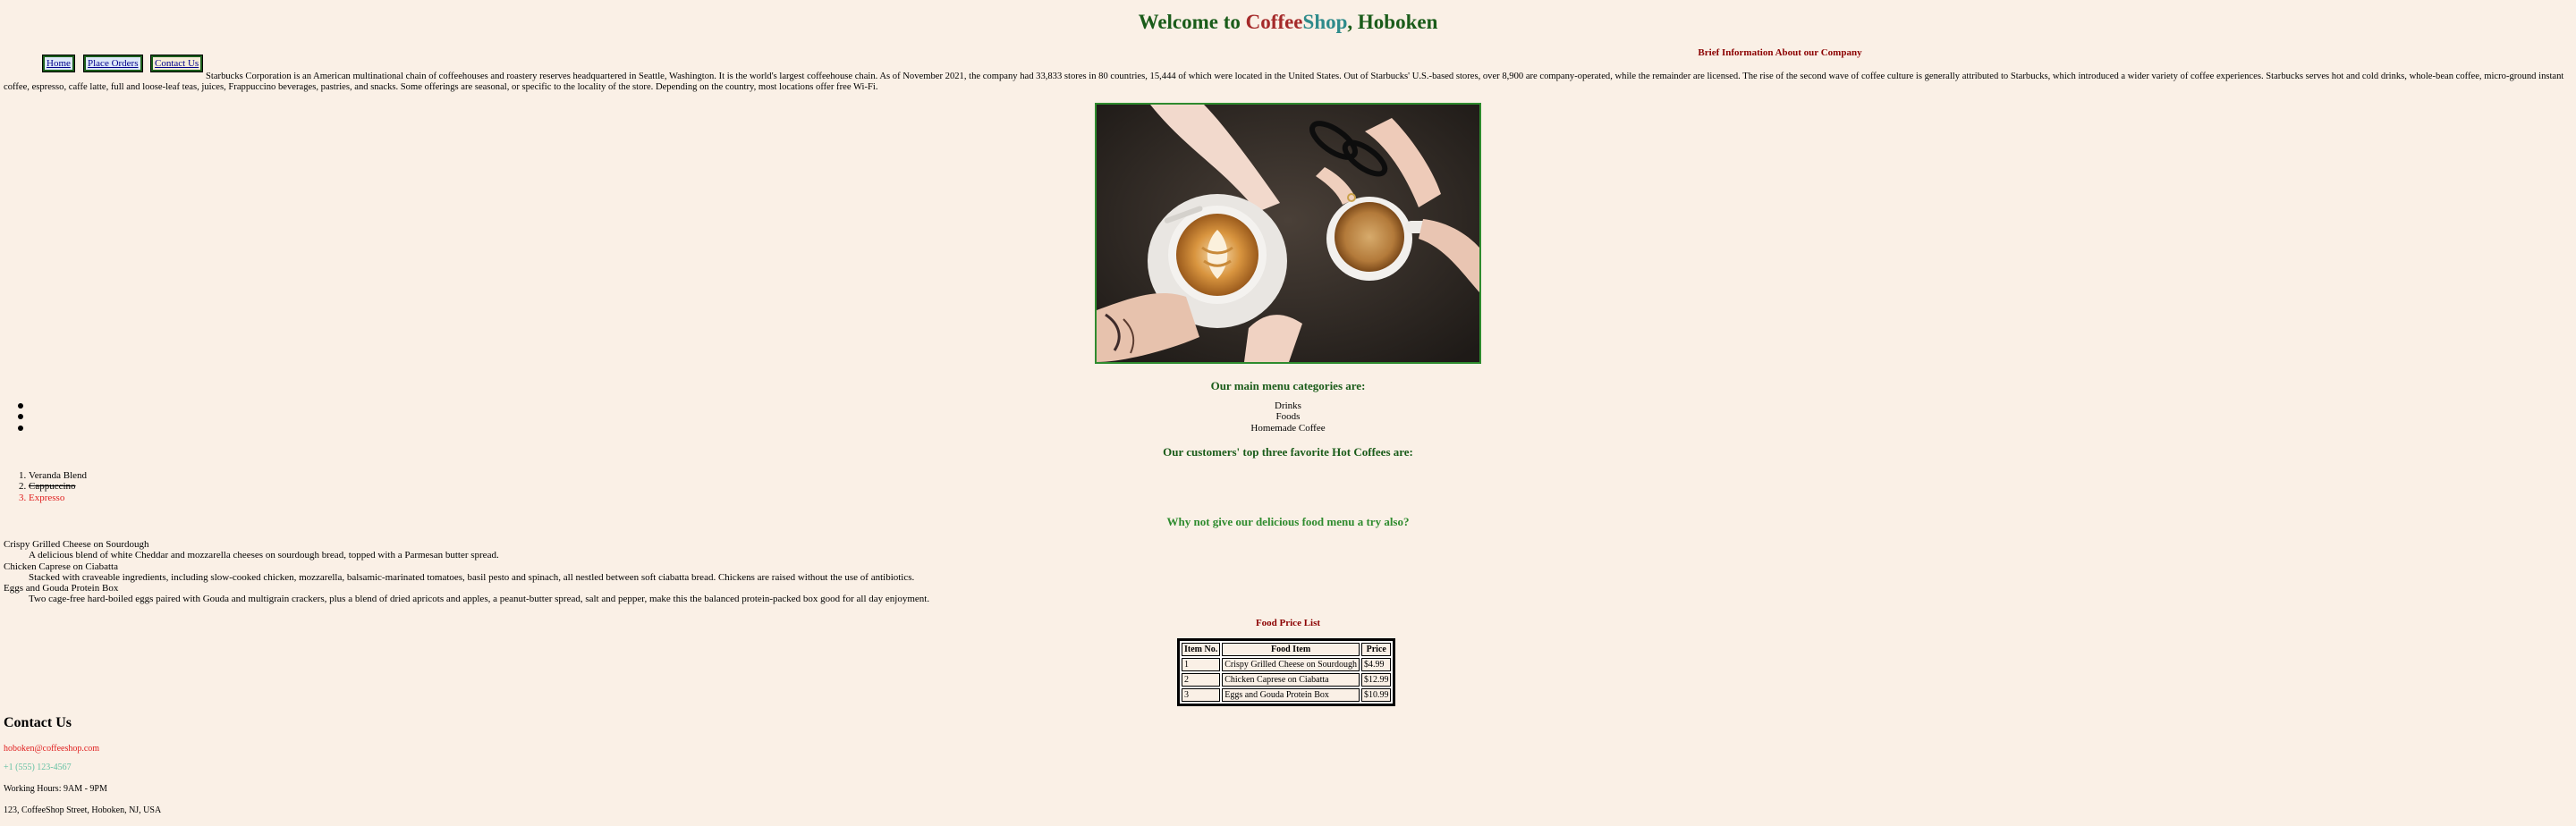 This screenshot has width=2576, height=826. I want to click on table-cell: $10.99, so click(1376, 695).